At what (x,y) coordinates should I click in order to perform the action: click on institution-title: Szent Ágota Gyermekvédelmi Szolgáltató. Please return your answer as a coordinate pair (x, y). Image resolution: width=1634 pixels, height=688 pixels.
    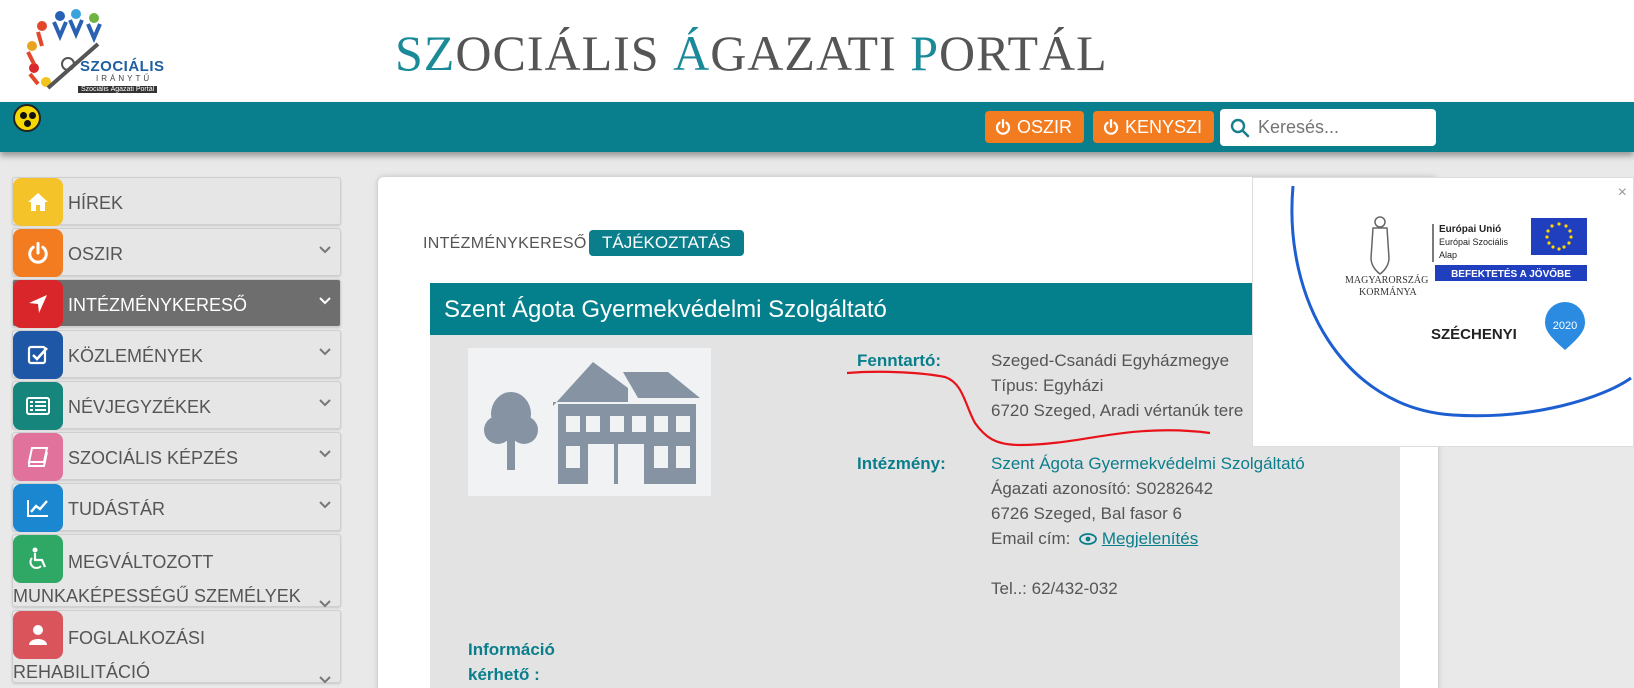
    Looking at the image, I should click on (665, 309).